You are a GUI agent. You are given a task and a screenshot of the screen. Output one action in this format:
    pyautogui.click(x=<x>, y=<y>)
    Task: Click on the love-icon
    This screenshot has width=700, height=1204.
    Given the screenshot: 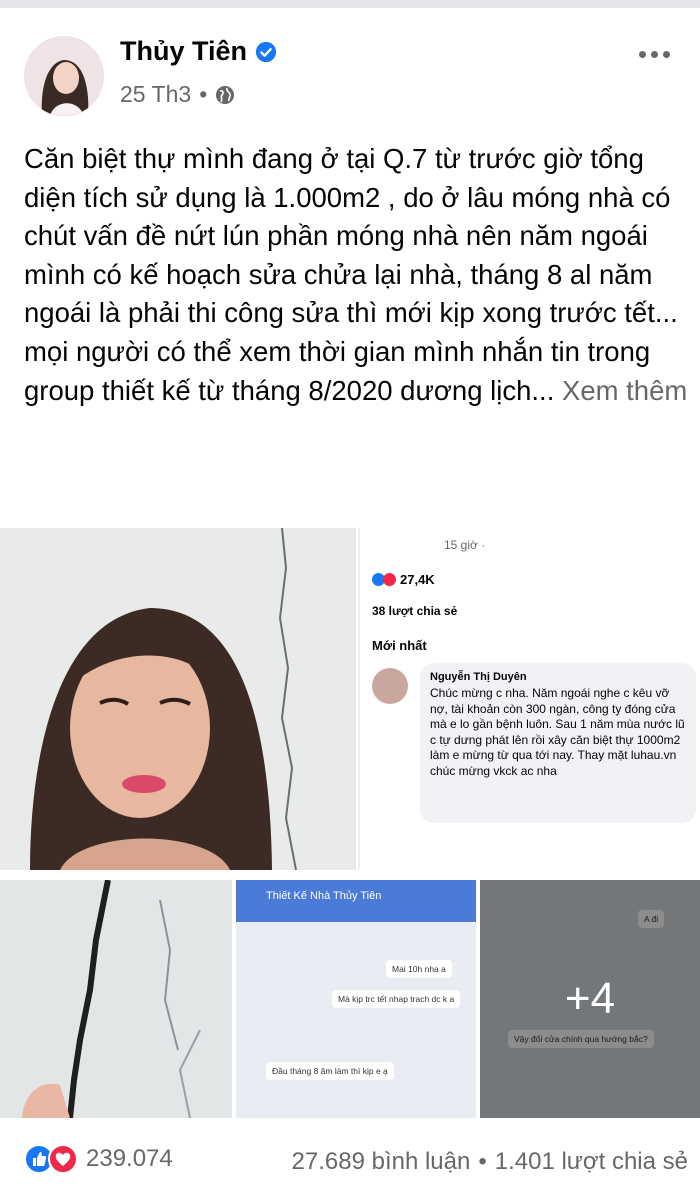 What is the action you would take?
    pyautogui.click(x=63, y=1159)
    